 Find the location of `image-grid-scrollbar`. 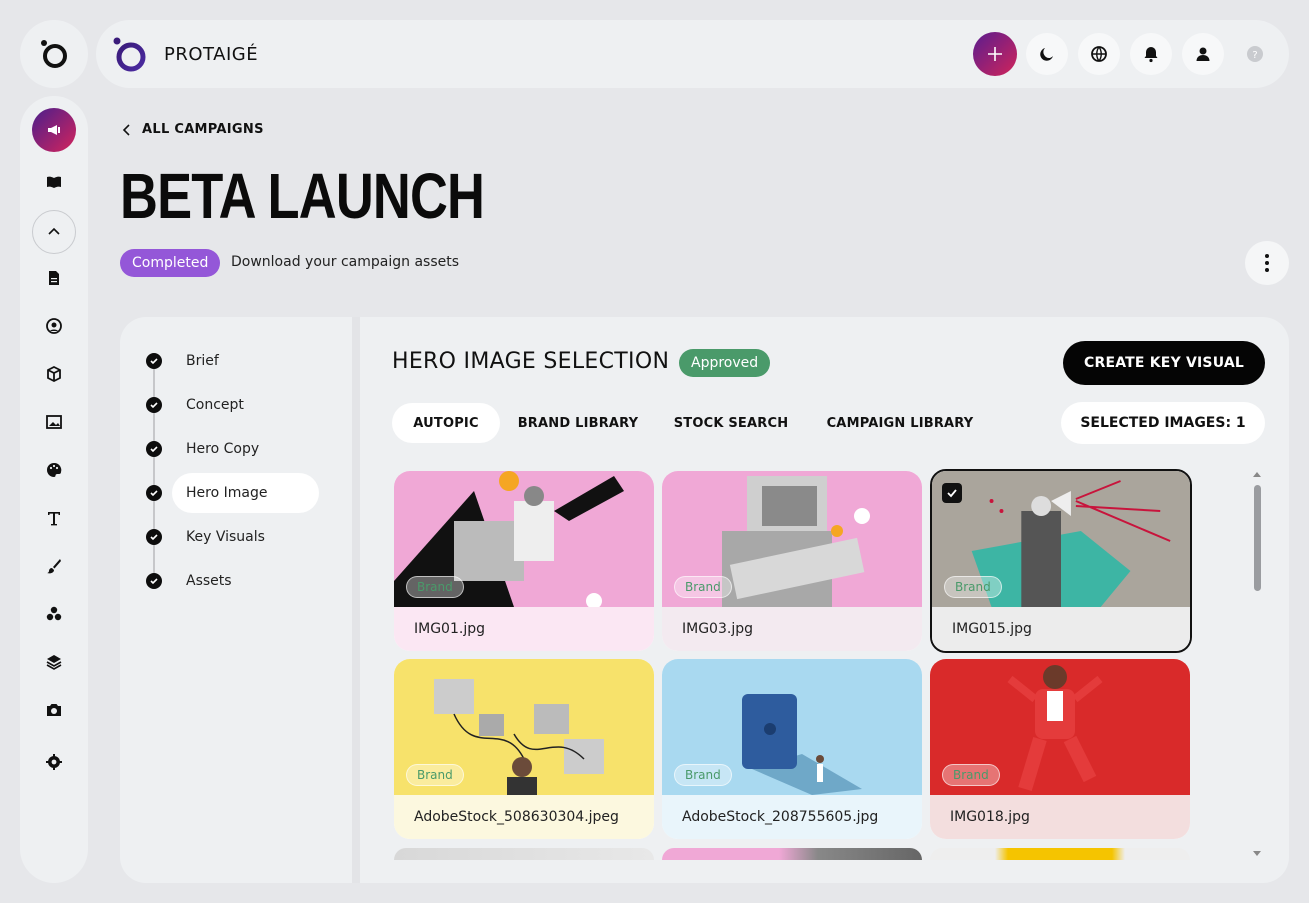

image-grid-scrollbar is located at coordinates (1257, 664).